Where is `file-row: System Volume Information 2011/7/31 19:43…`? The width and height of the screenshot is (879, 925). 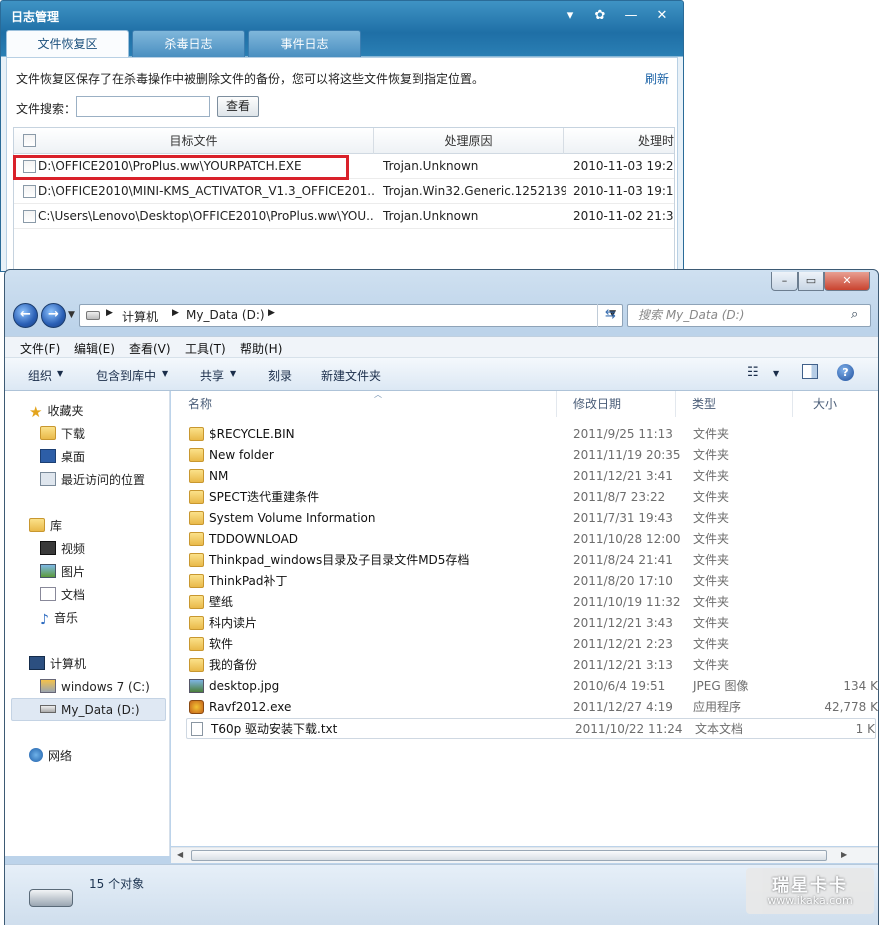
file-row: System Volume Information 2011/7/31 19:43… is located at coordinates (531, 518).